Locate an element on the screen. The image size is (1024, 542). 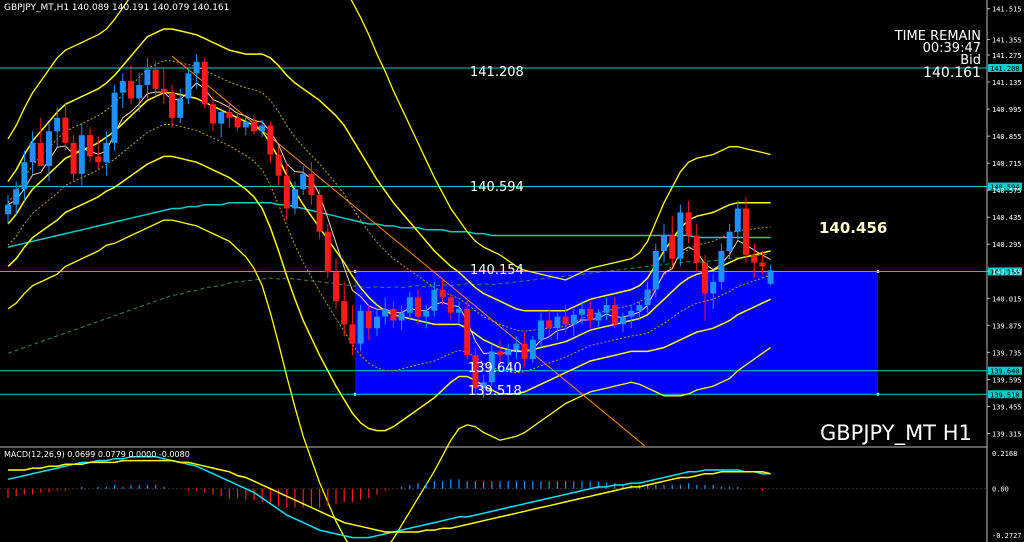
ma-long-line is located at coordinates (389, 224).